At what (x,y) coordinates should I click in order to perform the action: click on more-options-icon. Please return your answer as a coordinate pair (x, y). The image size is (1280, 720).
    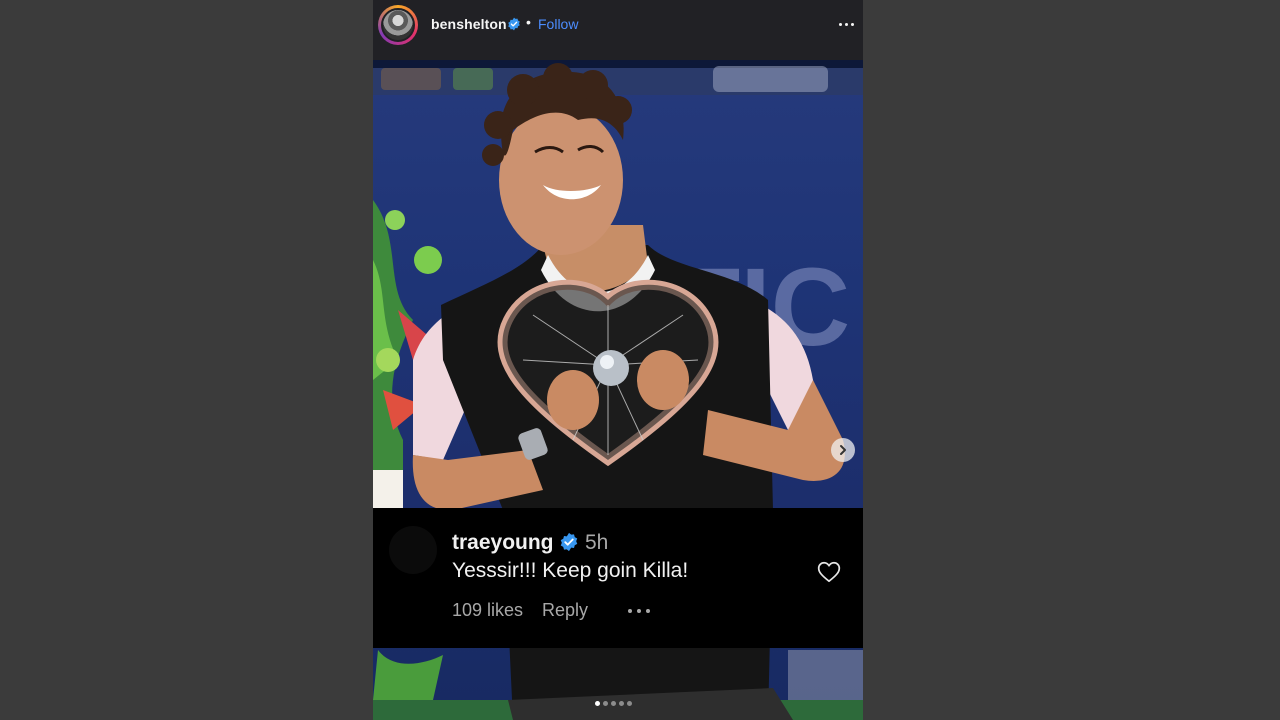
    Looking at the image, I should click on (847, 24).